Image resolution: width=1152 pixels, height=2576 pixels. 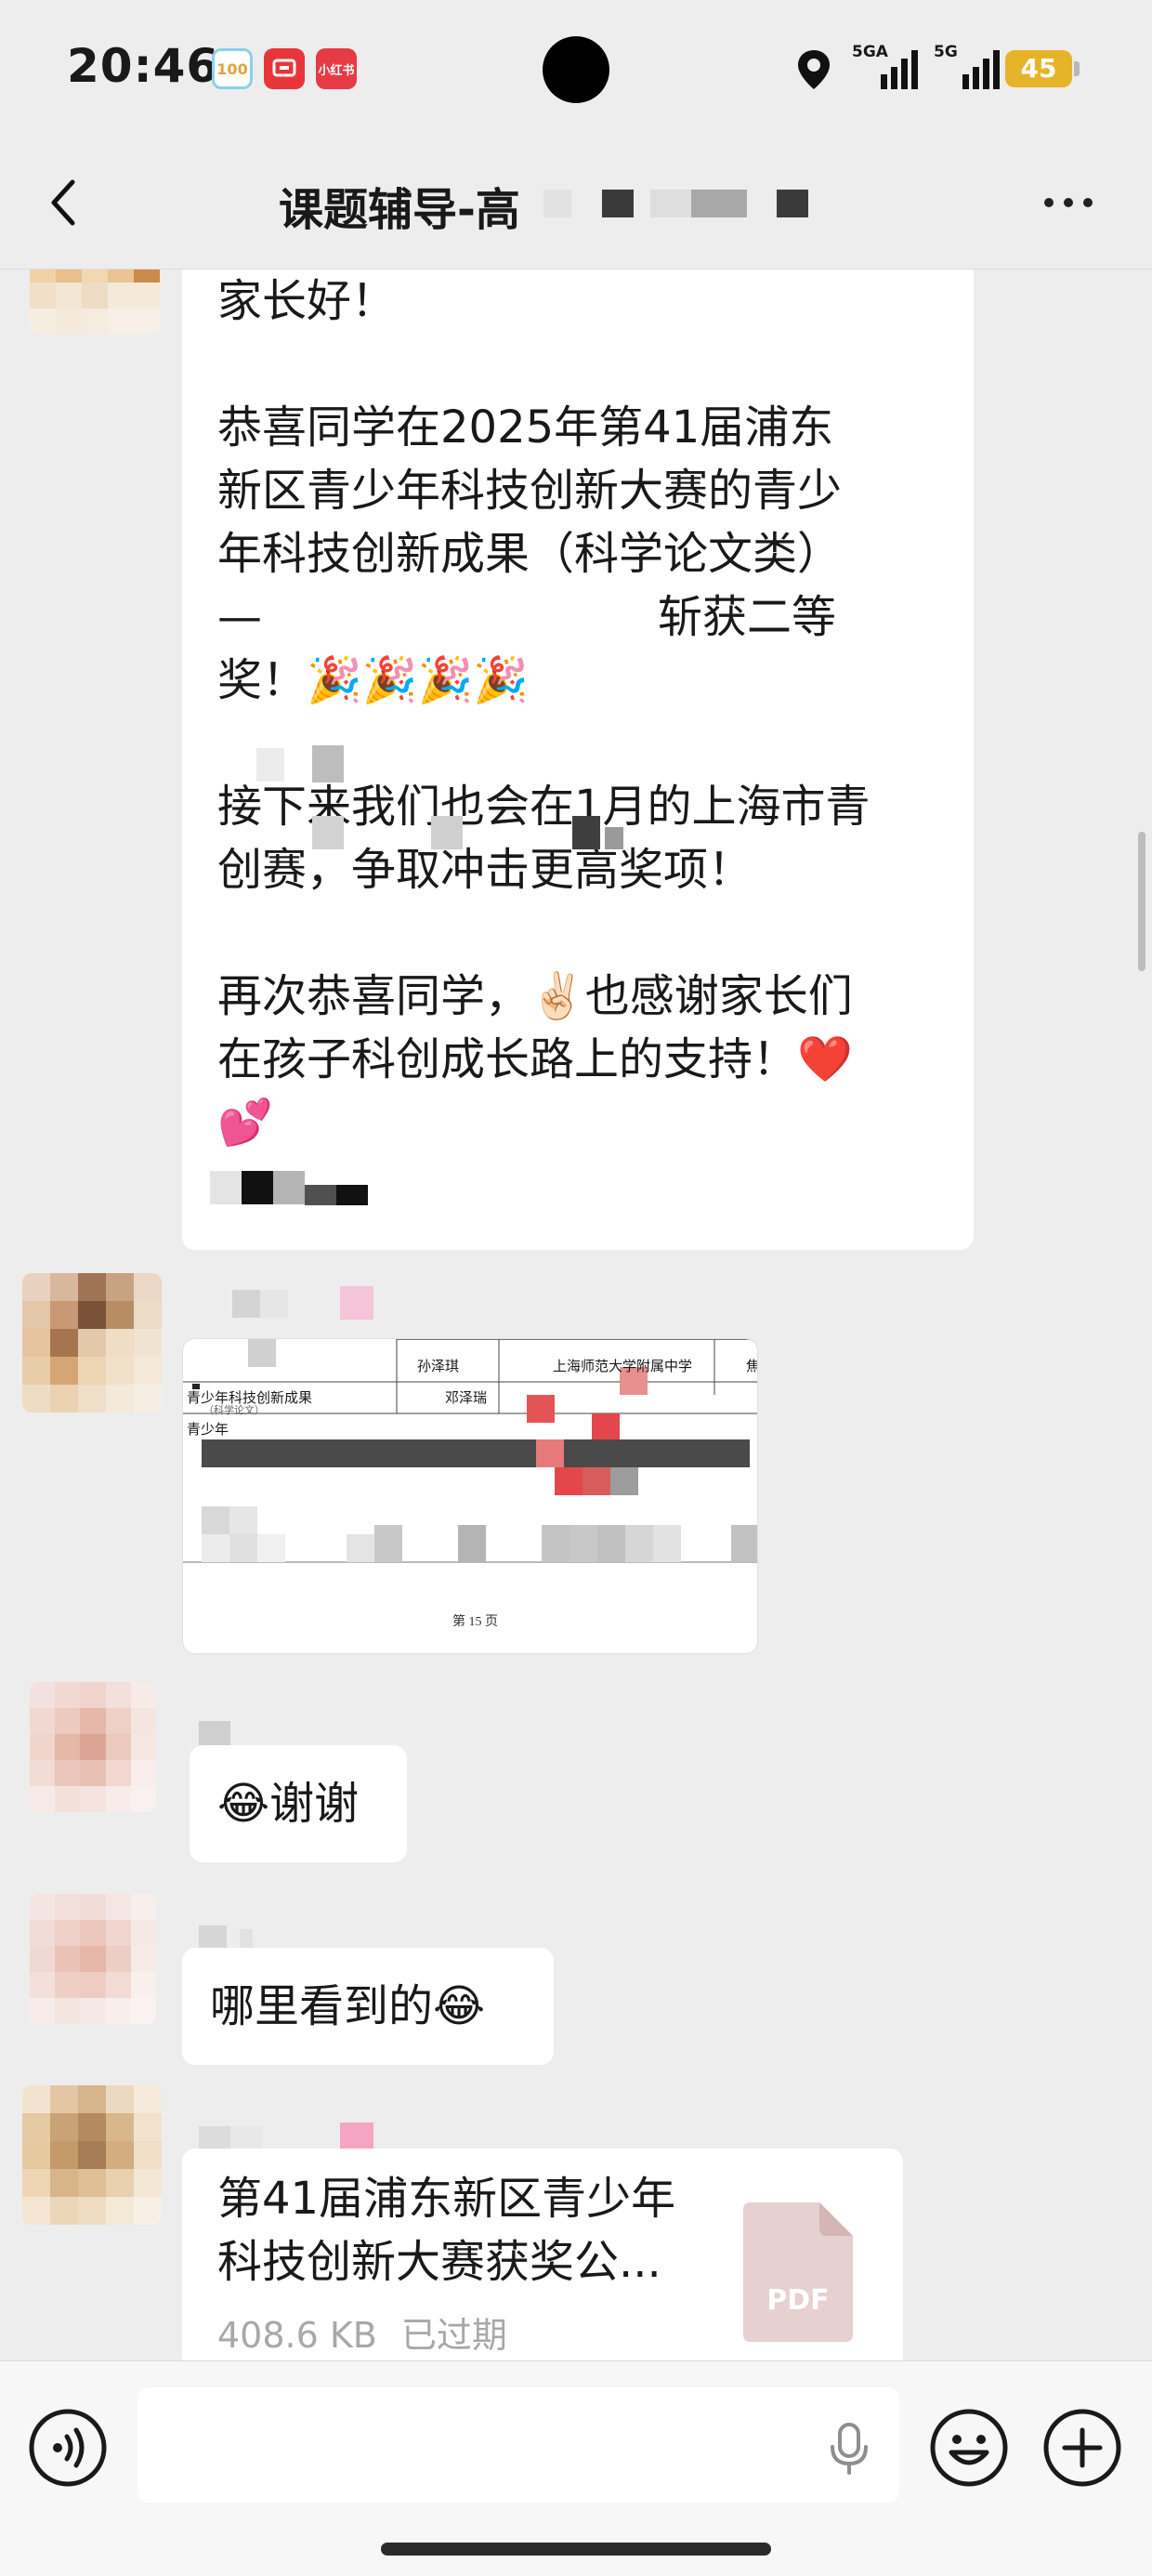 I want to click on chevron-left-icon, so click(x=69, y=202).